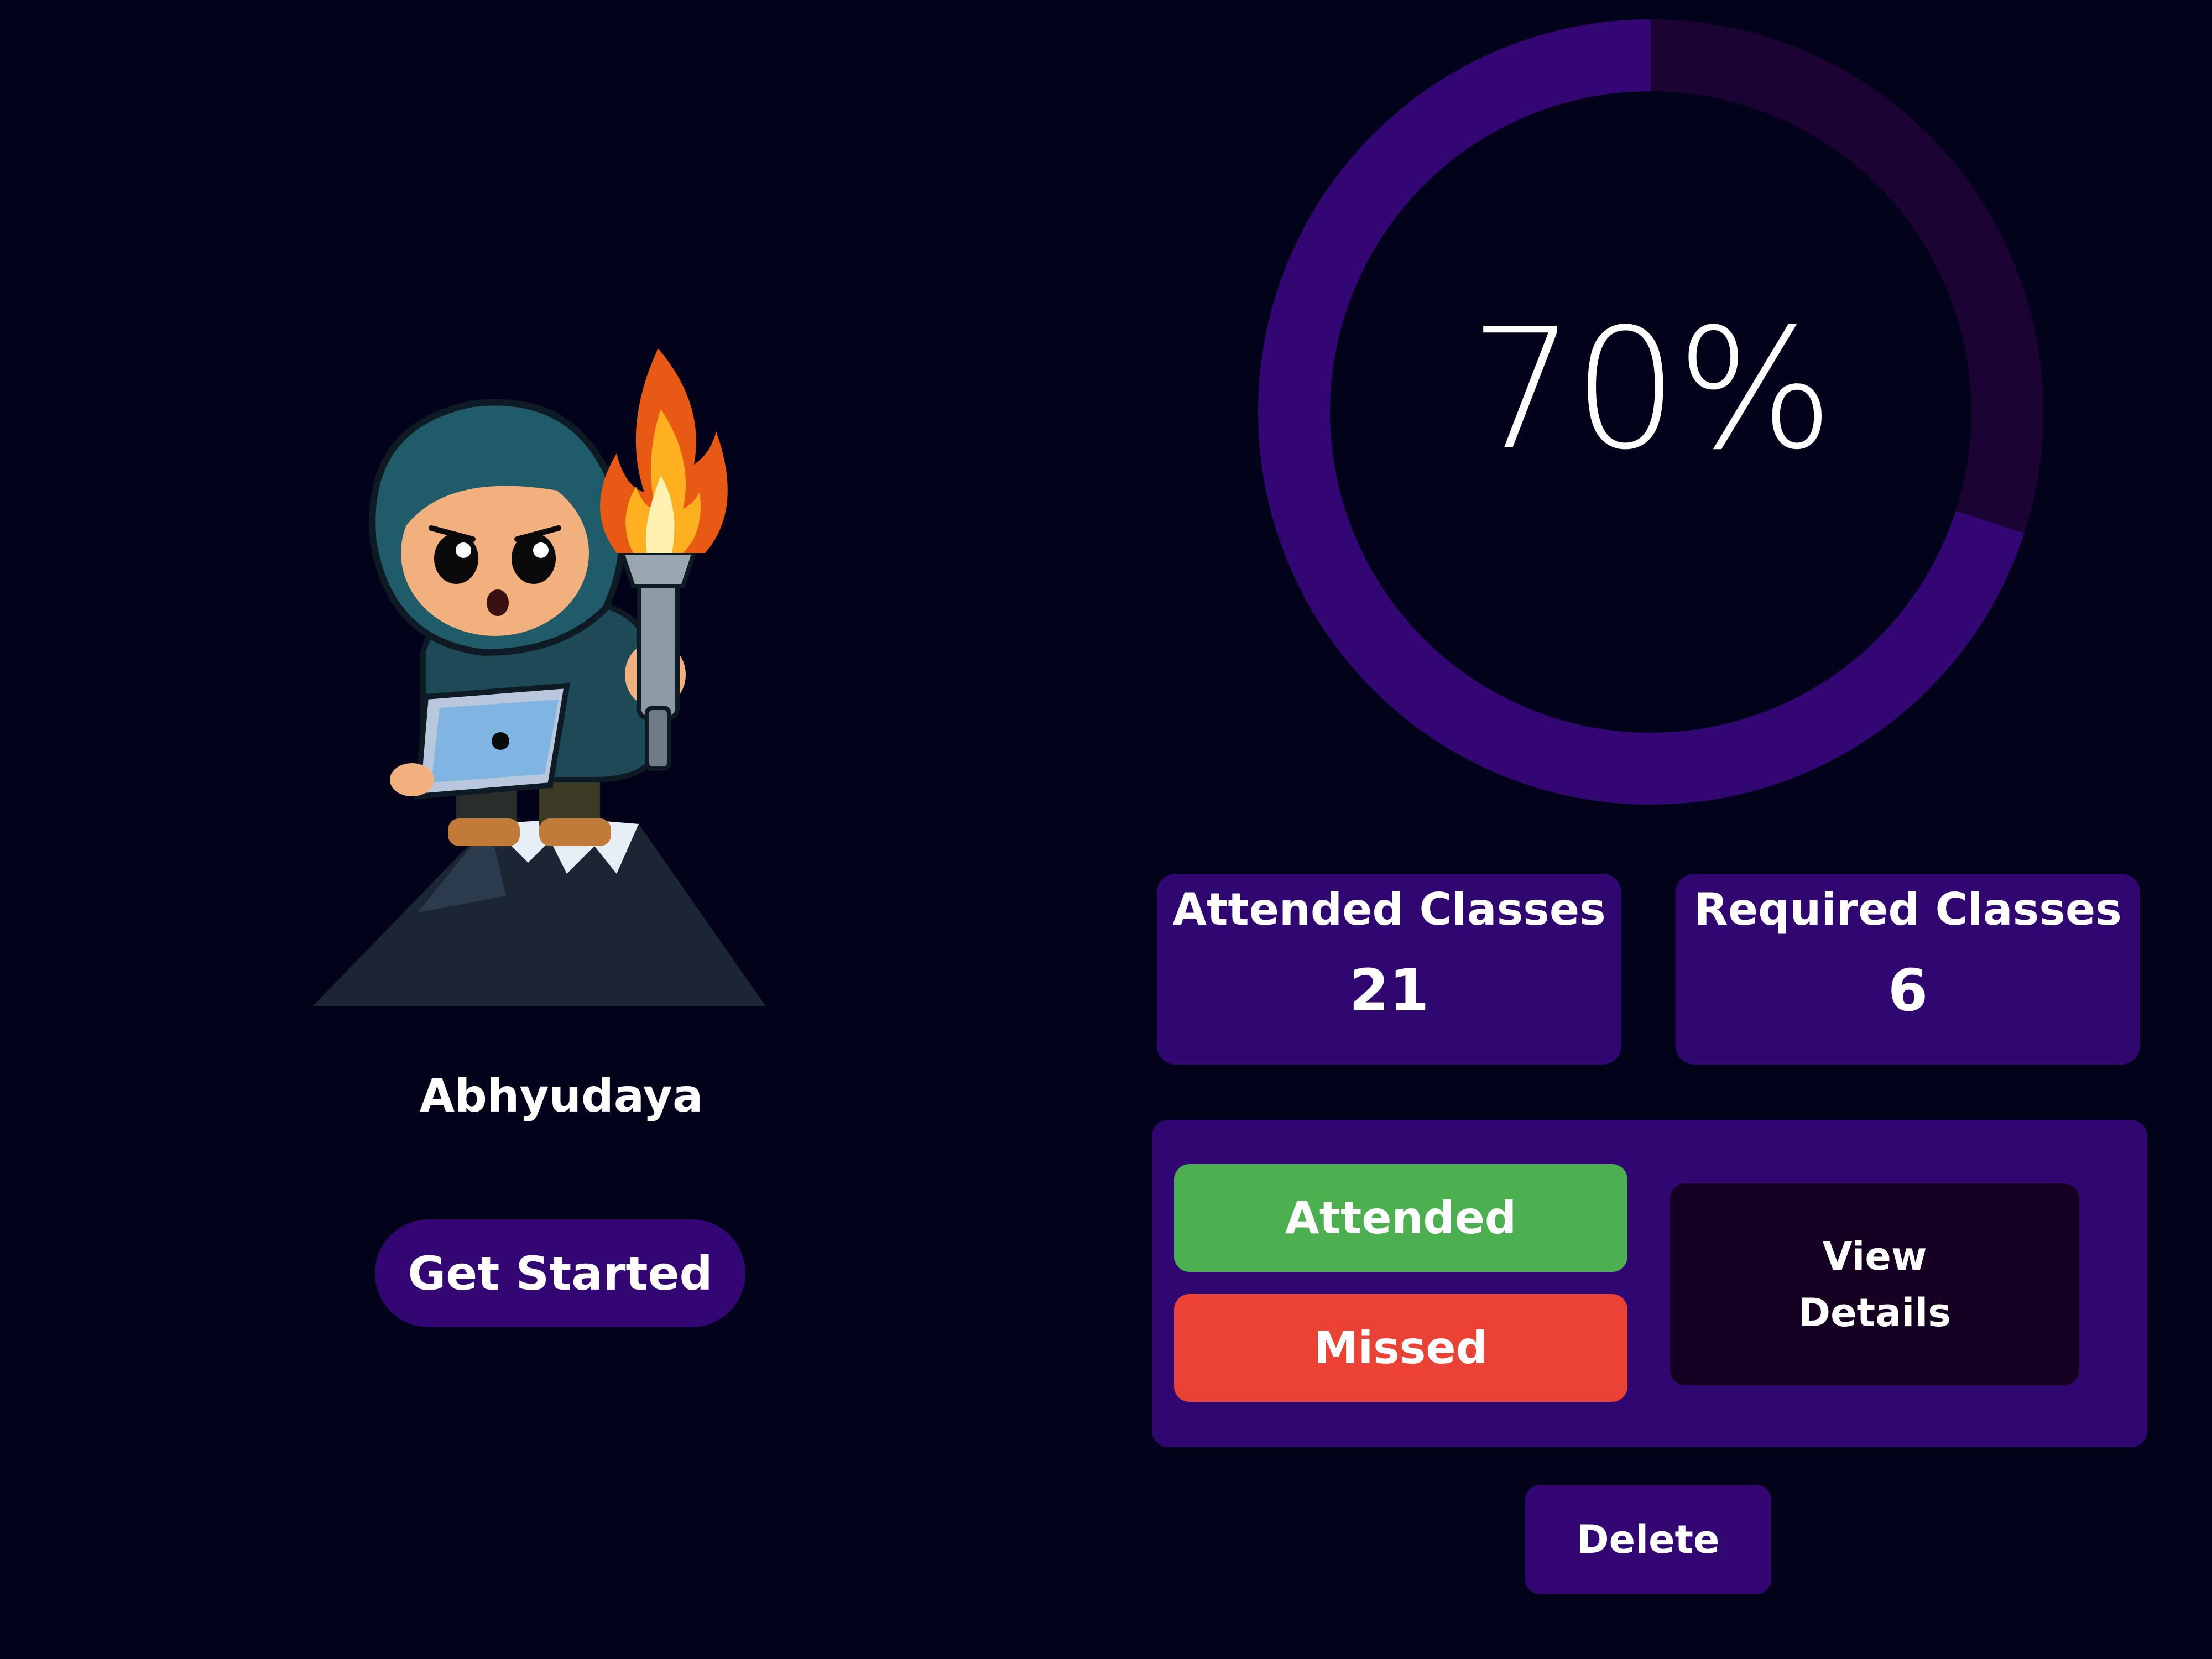 The image size is (2212, 1659). What do you see at coordinates (1908, 910) in the screenshot?
I see `required-classes-label: Required Classes` at bounding box center [1908, 910].